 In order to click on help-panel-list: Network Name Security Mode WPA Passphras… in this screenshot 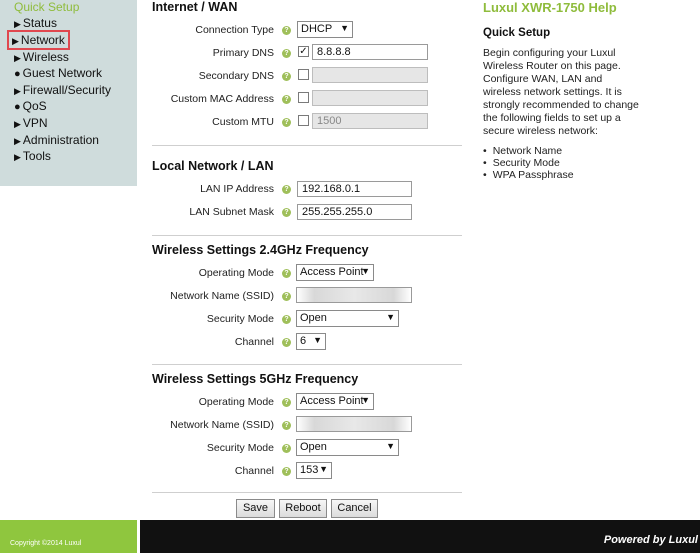, I will do `click(528, 163)`.